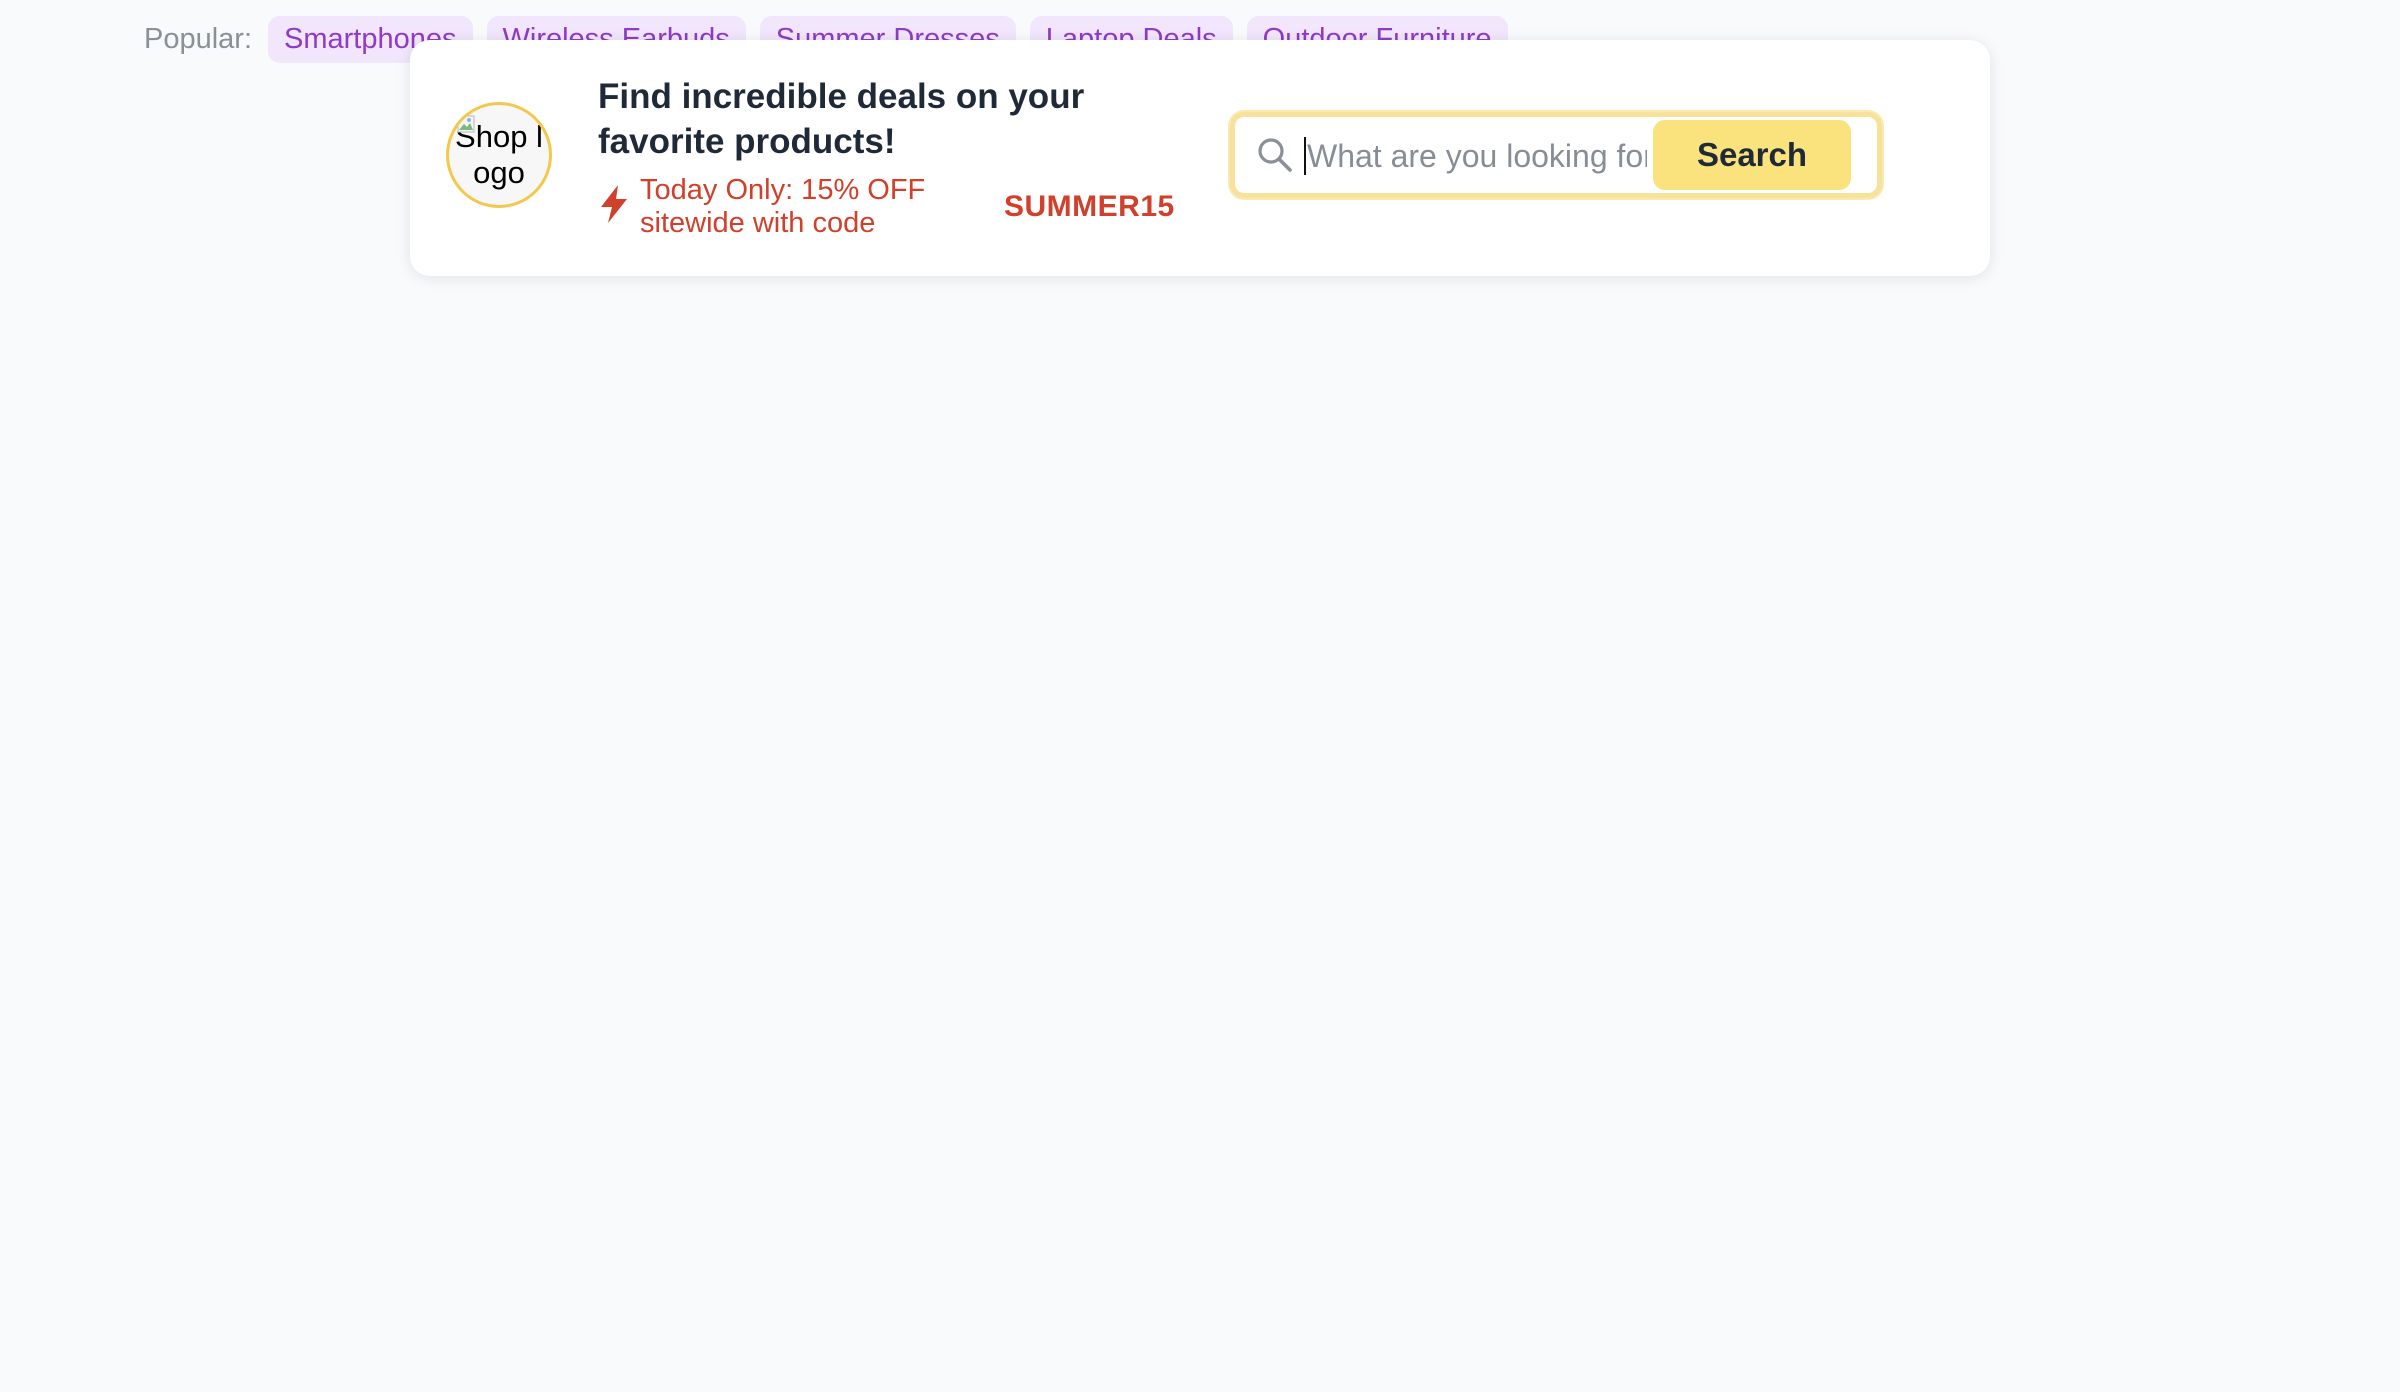  I want to click on search-box: Search, so click(1556, 155).